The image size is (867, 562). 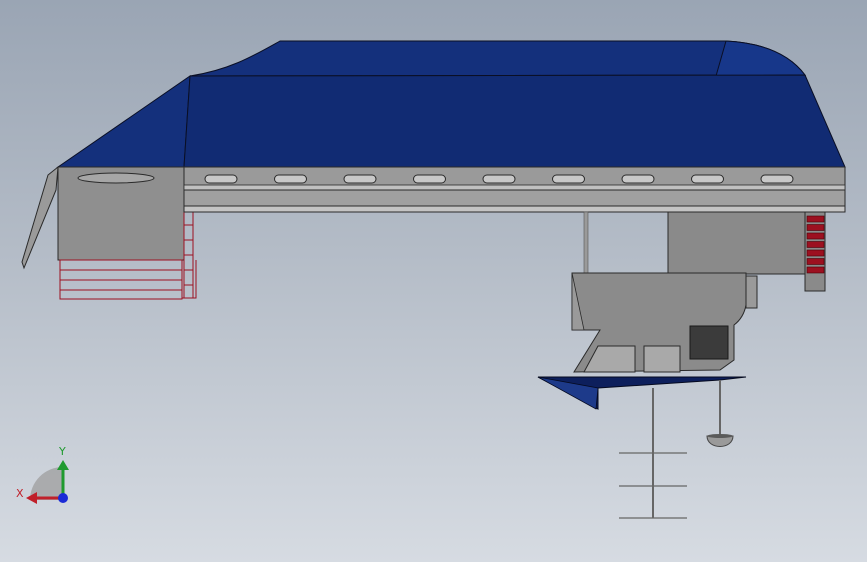 I want to click on canopy-rear-panel, so click(x=760, y=58).